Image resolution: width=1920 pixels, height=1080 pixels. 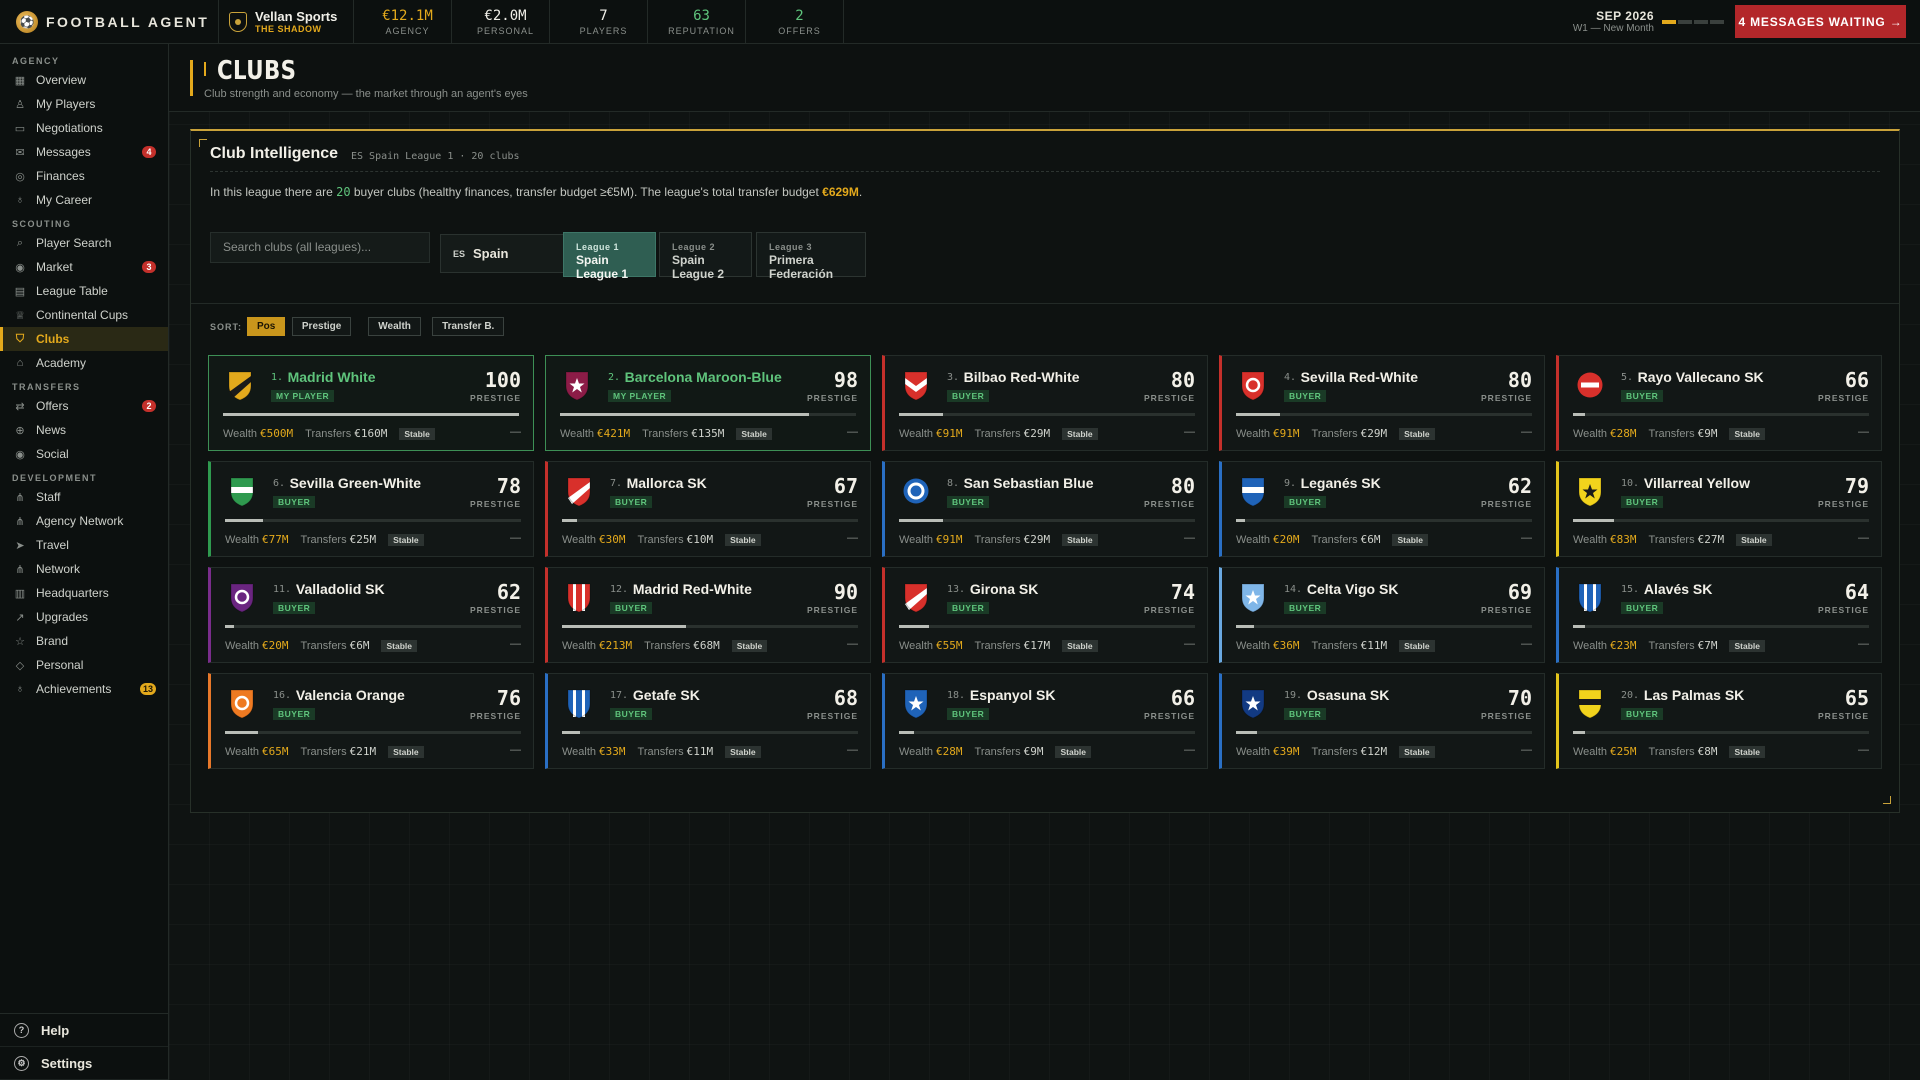 I want to click on sidebar-section-scouting: SCOUTING, so click(x=42, y=224).